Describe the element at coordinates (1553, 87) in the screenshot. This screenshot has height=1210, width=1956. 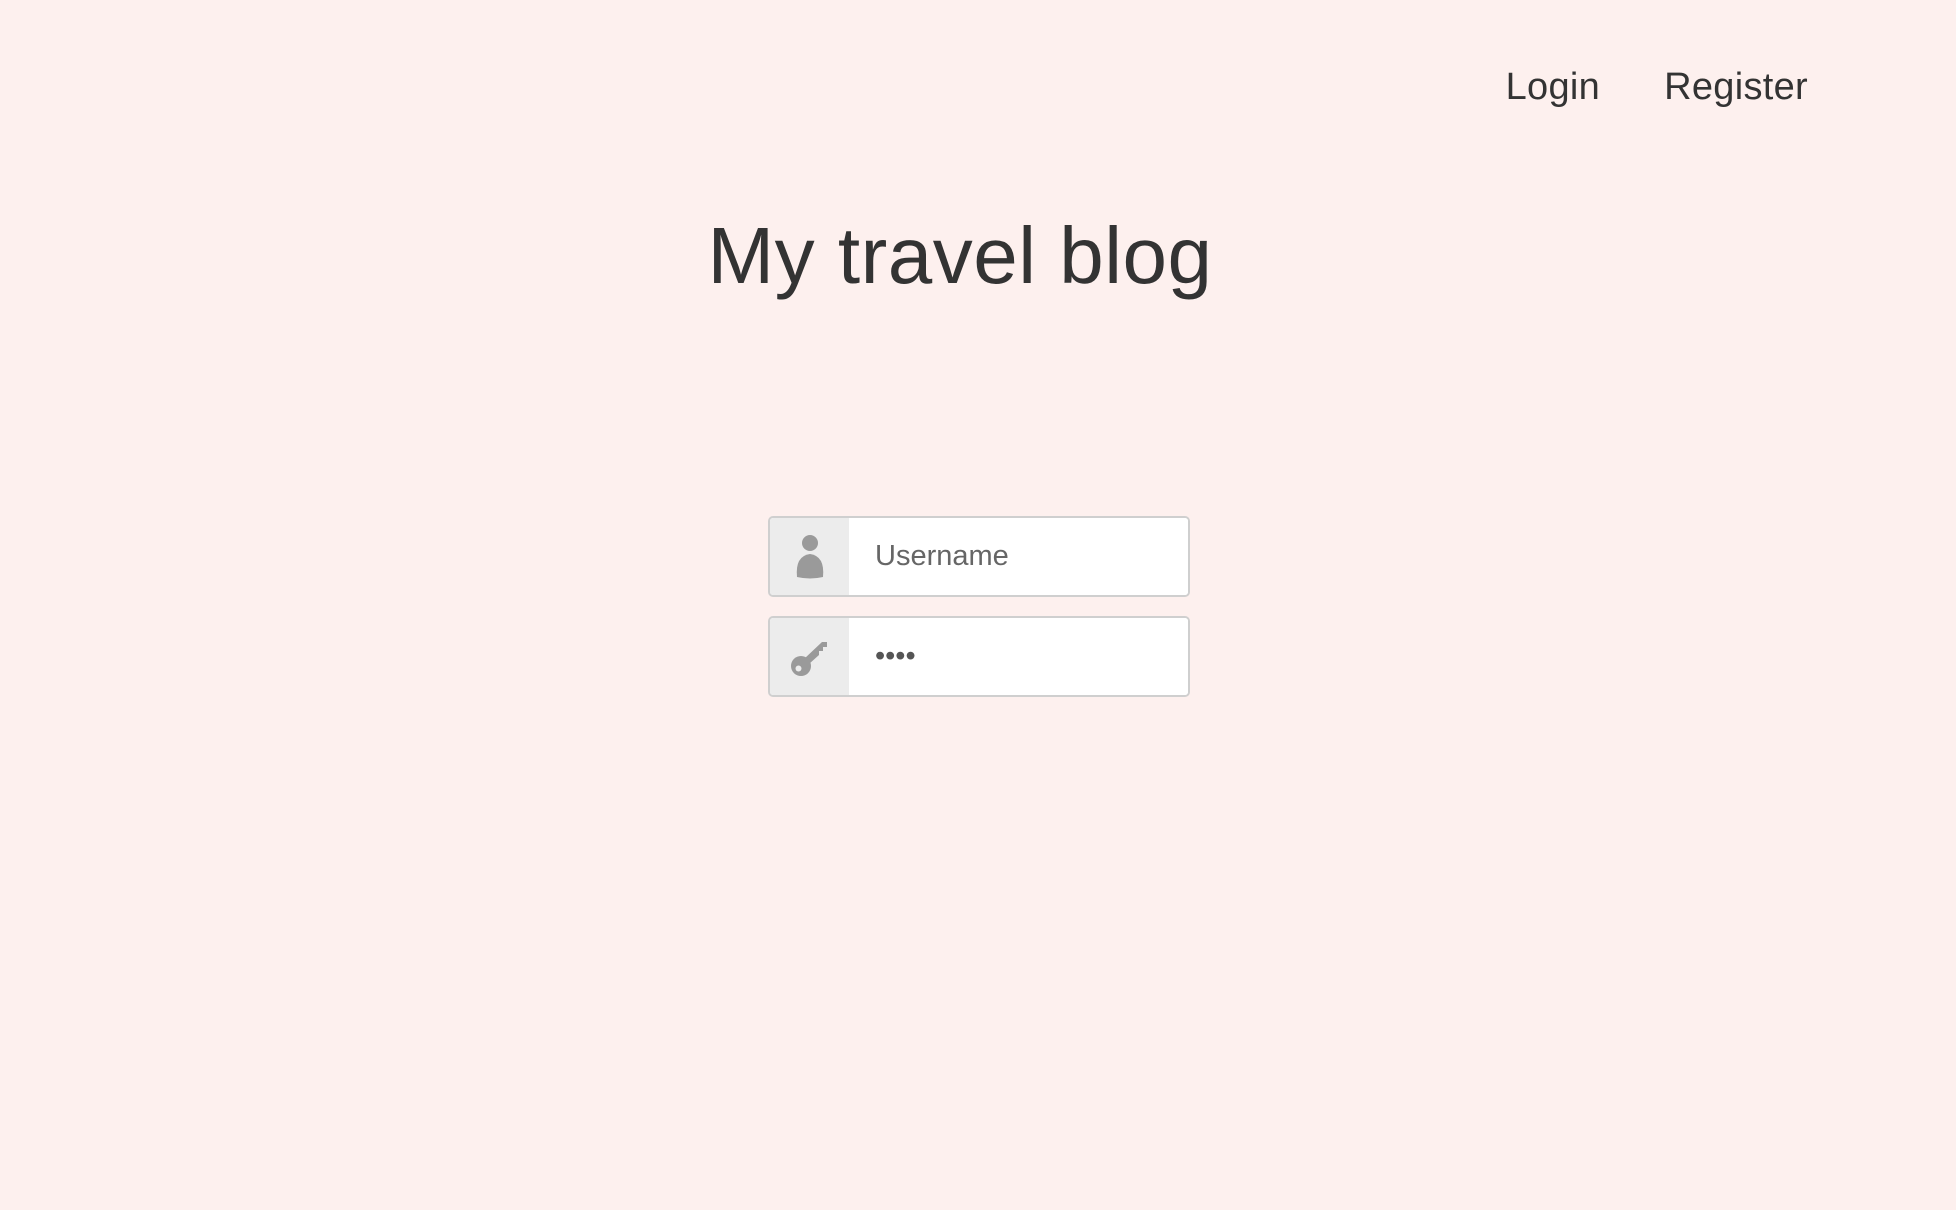
I see `login-link: Login` at that location.